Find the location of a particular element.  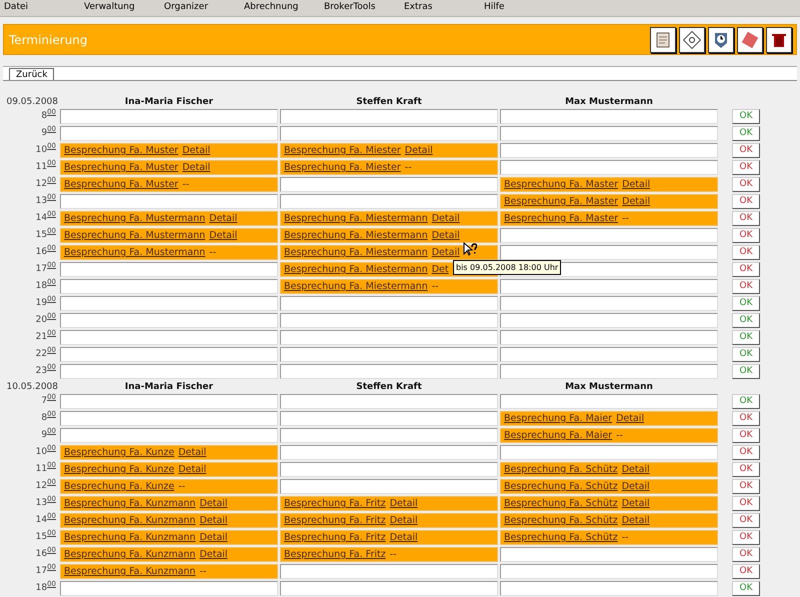

at-sign-icon is located at coordinates (692, 39).